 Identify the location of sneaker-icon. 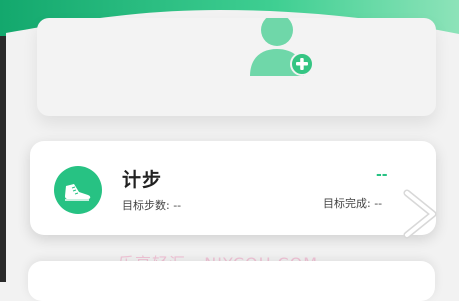
(78, 190).